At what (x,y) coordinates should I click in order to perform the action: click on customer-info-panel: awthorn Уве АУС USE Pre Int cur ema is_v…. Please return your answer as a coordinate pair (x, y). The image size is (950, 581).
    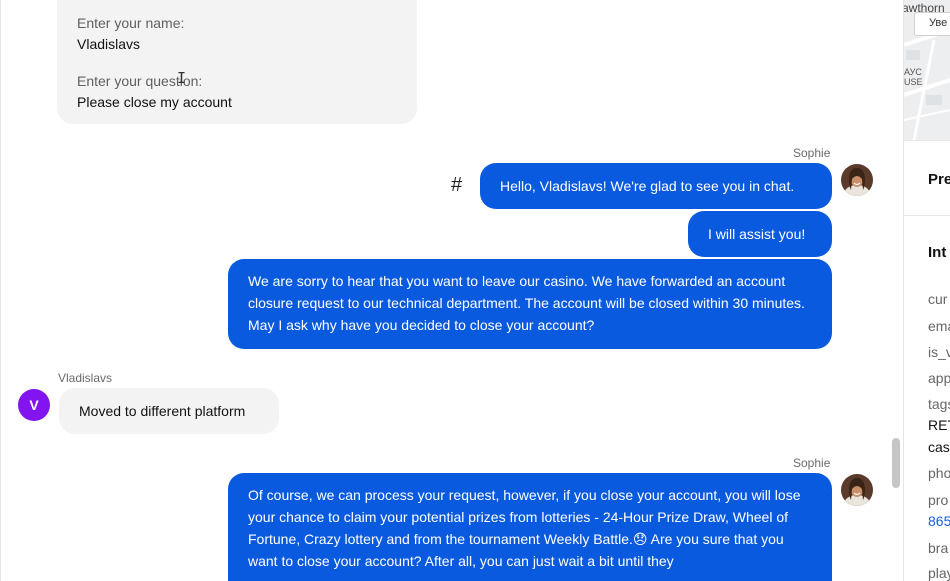
    Looking at the image, I should click on (927, 290).